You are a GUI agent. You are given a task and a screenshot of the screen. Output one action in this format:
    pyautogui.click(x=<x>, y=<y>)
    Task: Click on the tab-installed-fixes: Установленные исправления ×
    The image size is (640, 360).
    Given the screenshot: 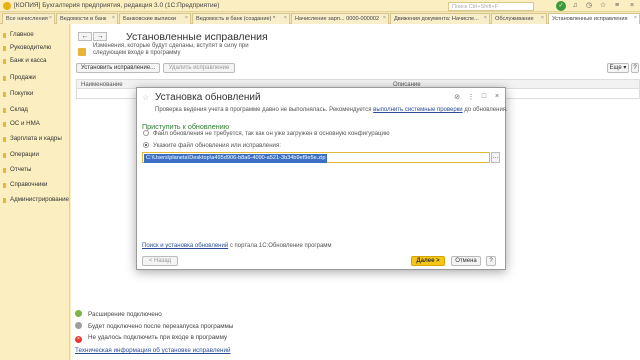 What is the action you would take?
    pyautogui.click(x=594, y=18)
    